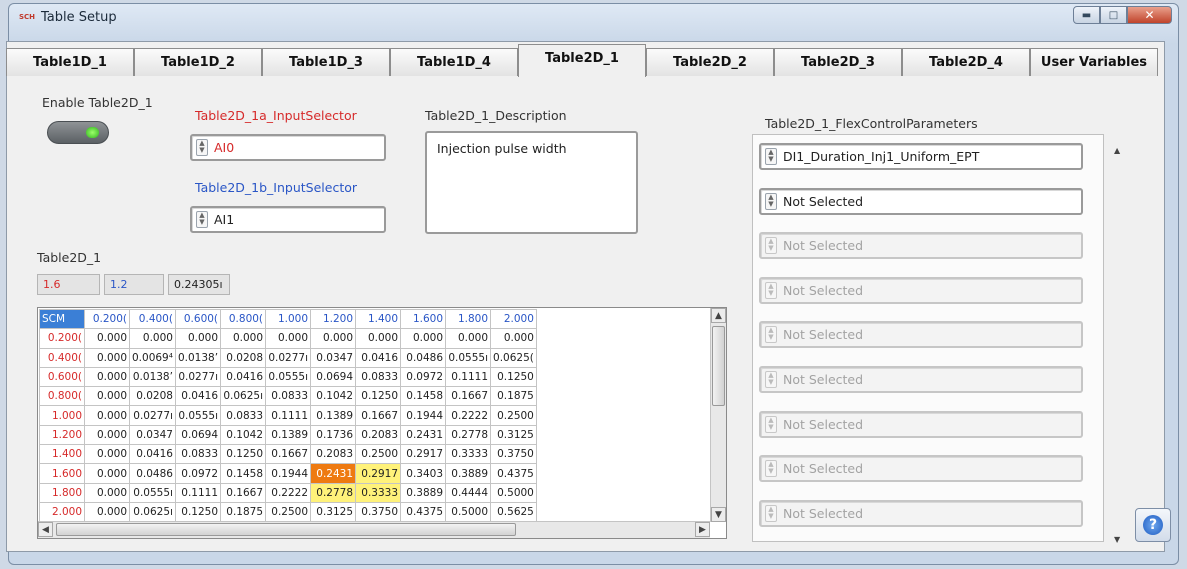 The image size is (1187, 569). What do you see at coordinates (468, 454) in the screenshot?
I see `table-cell: 0.3333` at bounding box center [468, 454].